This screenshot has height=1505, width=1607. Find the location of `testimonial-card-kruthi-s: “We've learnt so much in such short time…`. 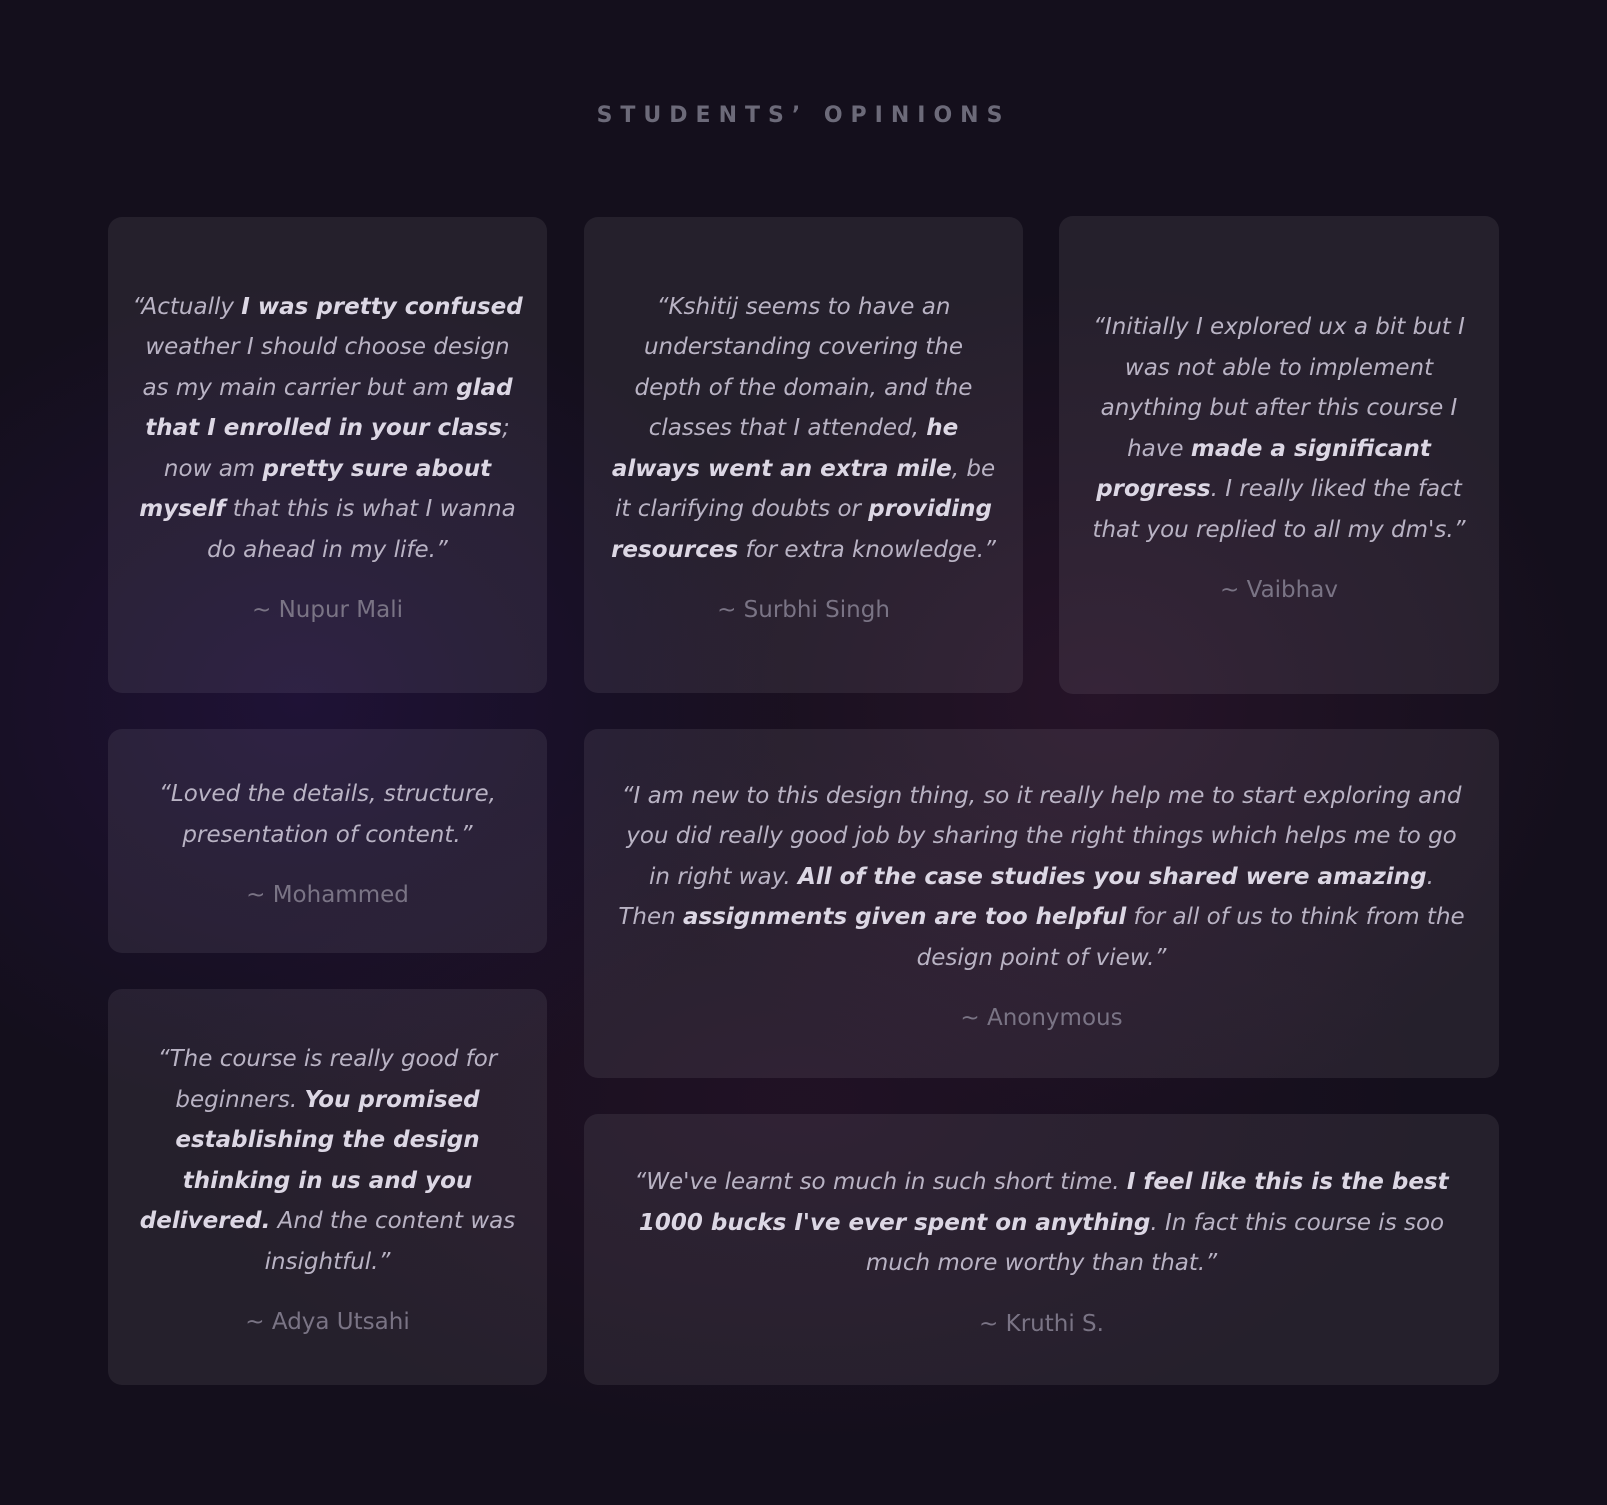

testimonial-card-kruthi-s: “We've learnt so much in such short time… is located at coordinates (1041, 1249).